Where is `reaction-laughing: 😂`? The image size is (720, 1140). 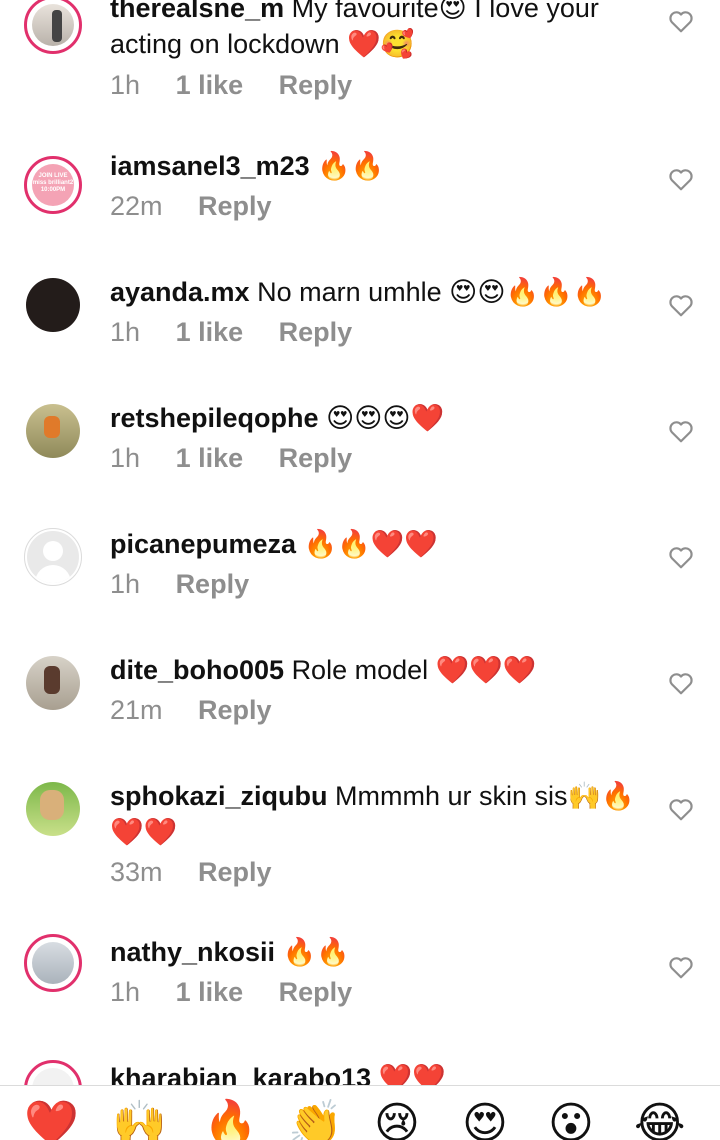
reaction-laughing: 😂 is located at coordinates (659, 1120).